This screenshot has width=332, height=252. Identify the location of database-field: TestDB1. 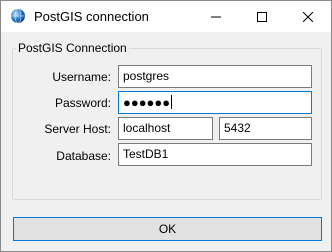
(215, 154).